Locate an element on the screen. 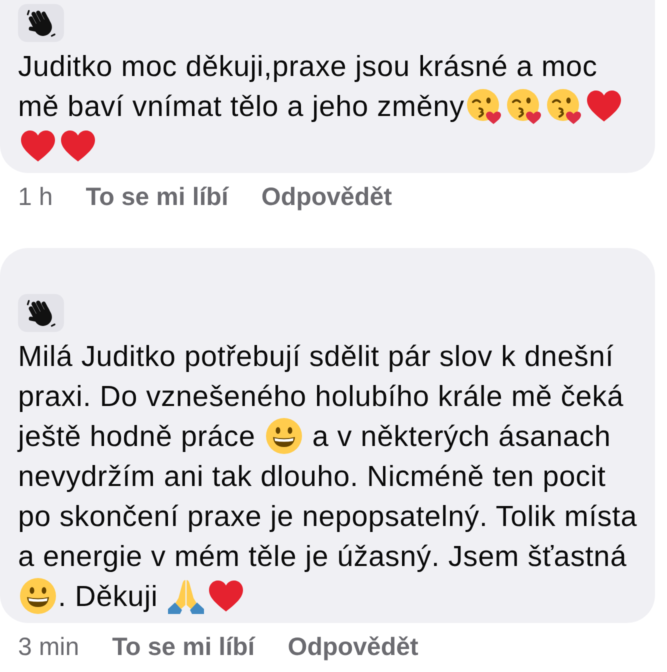  comment-text: a energie v mém těle je úžasný. Jsem šťastná is located at coordinates (322, 557).